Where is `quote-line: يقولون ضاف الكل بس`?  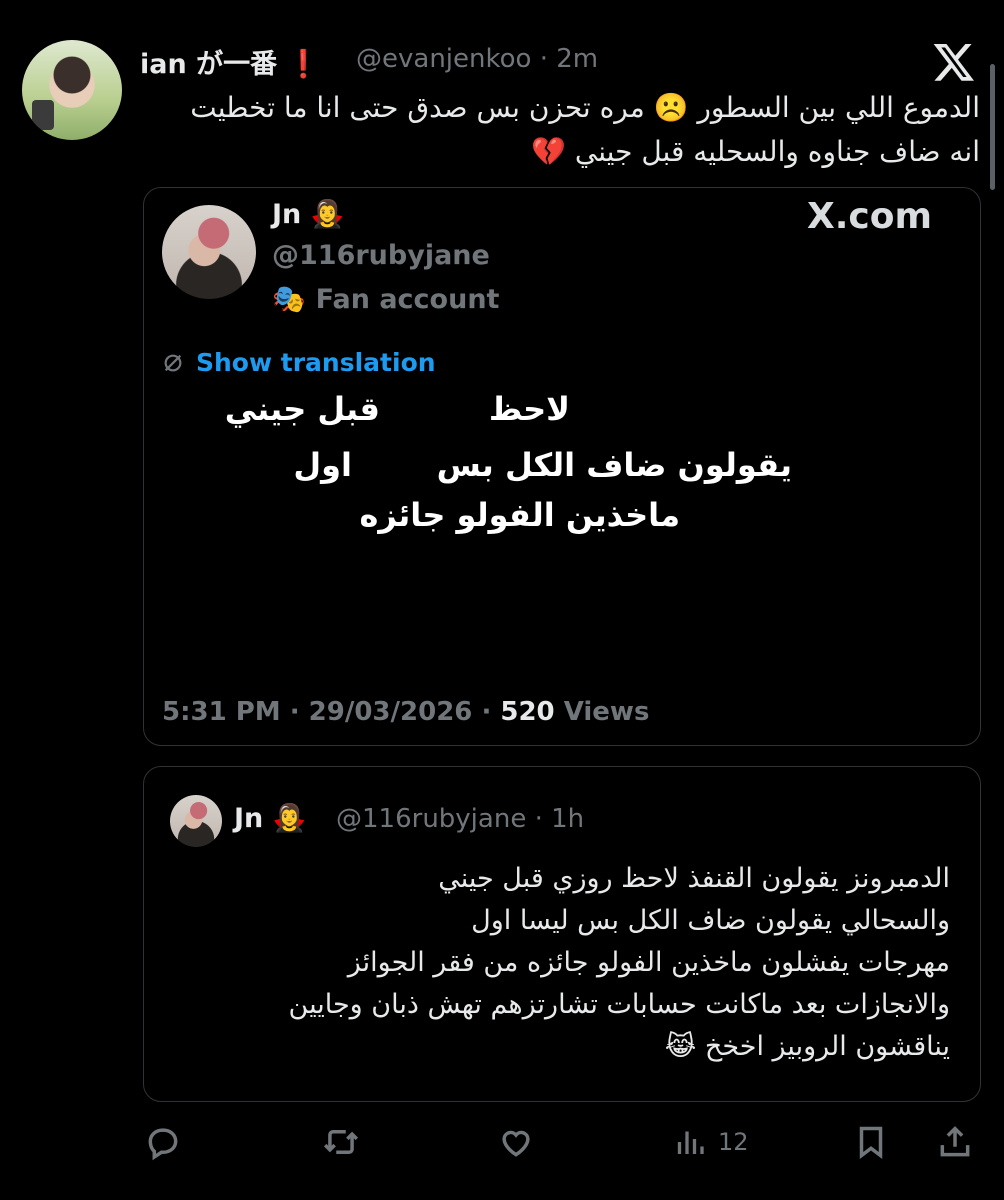 quote-line: يقولون ضاف الكل بس is located at coordinates (614, 465).